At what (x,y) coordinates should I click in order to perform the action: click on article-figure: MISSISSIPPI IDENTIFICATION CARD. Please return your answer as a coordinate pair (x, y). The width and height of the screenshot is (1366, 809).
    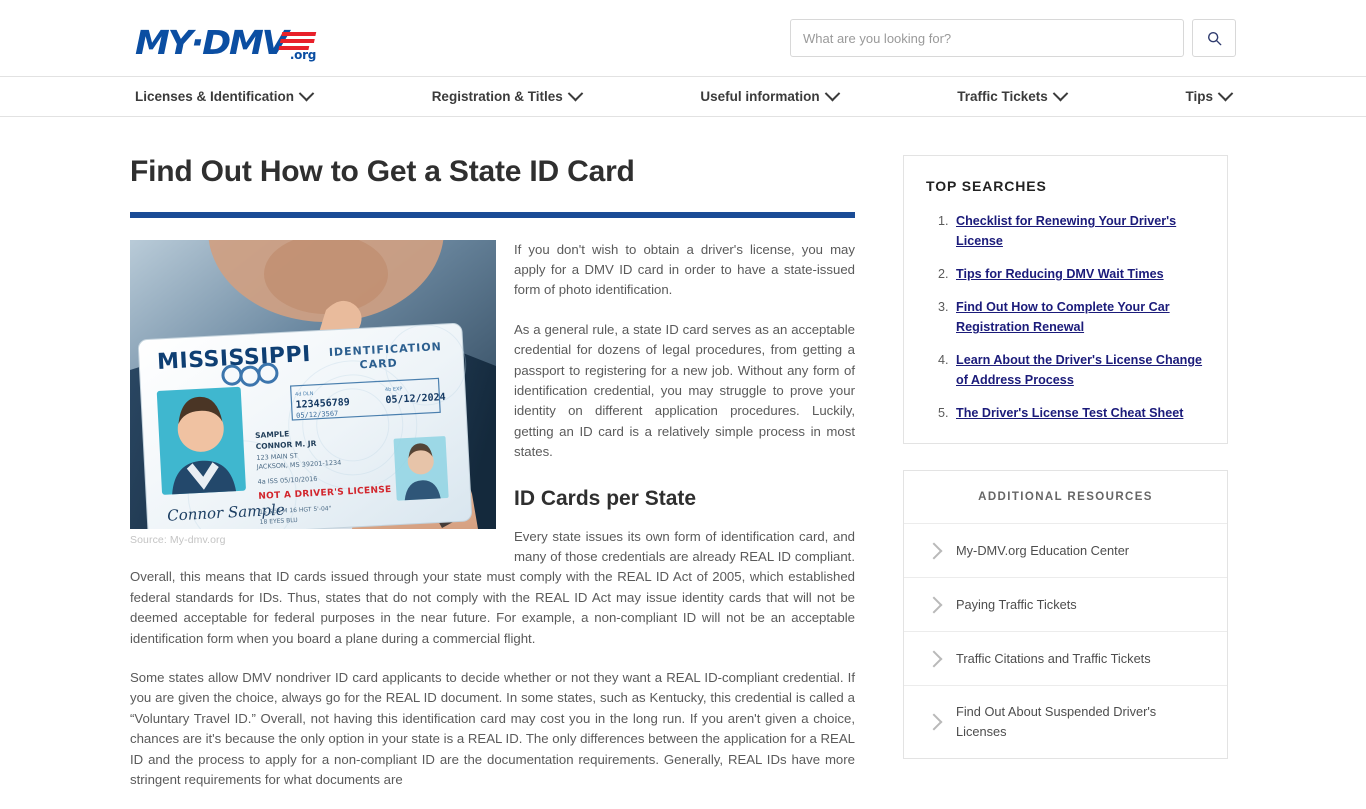
    Looking at the image, I should click on (313, 393).